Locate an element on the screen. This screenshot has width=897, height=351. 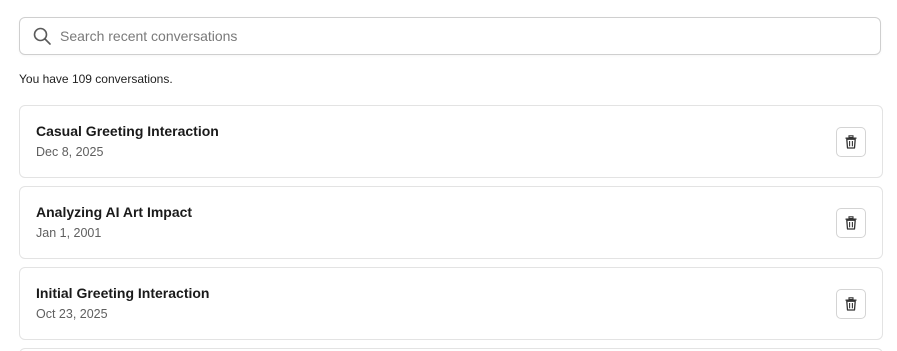
search-icon is located at coordinates (42, 36).